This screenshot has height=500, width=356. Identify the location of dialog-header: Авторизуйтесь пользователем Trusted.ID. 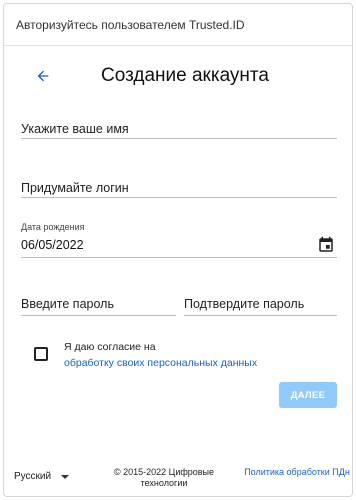
(178, 25).